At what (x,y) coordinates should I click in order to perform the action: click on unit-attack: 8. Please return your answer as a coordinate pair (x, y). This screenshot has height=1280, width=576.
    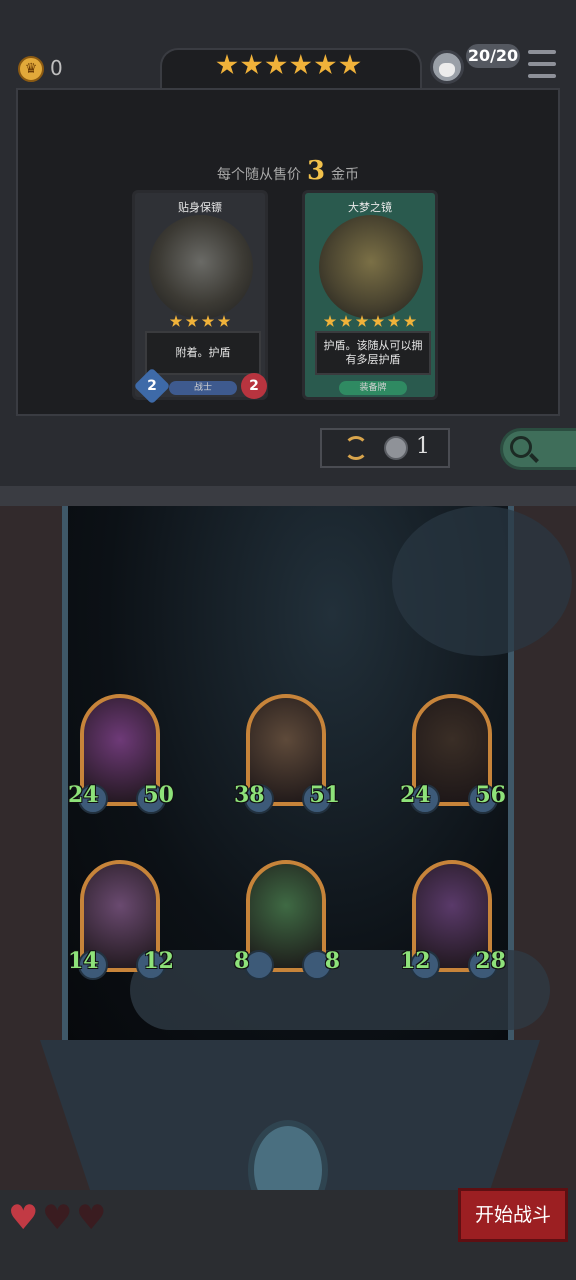
    Looking at the image, I should click on (242, 961).